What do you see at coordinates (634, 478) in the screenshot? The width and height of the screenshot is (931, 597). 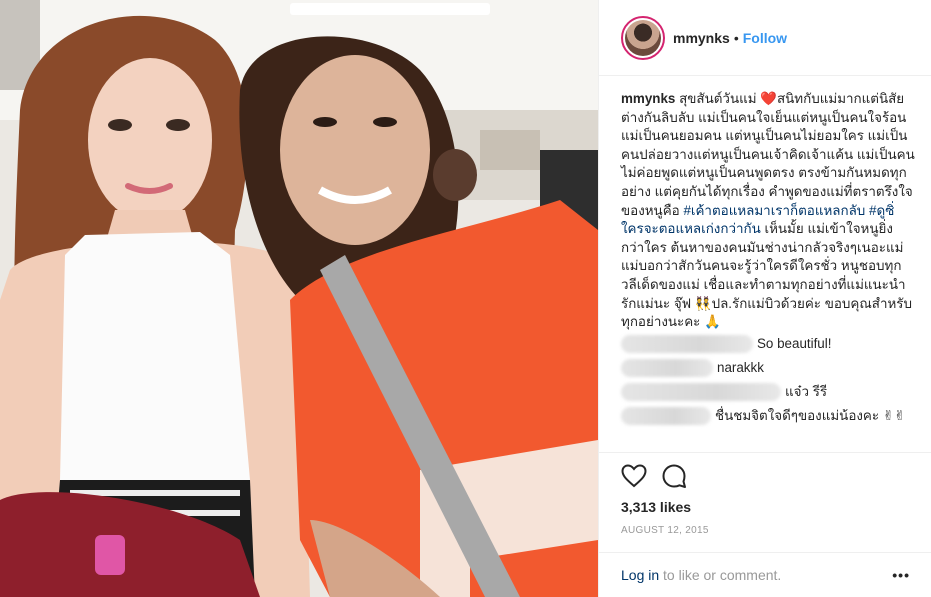 I see `heart-icon` at bounding box center [634, 478].